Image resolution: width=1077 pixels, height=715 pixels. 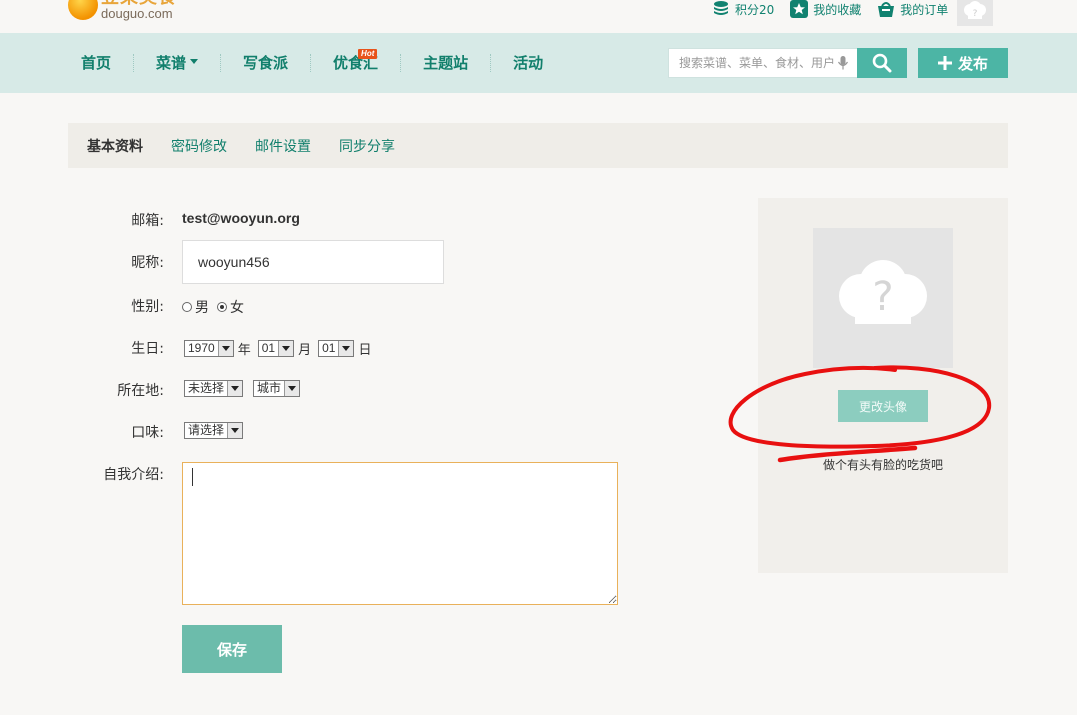 I want to click on points-label: 积分20, so click(x=755, y=9).